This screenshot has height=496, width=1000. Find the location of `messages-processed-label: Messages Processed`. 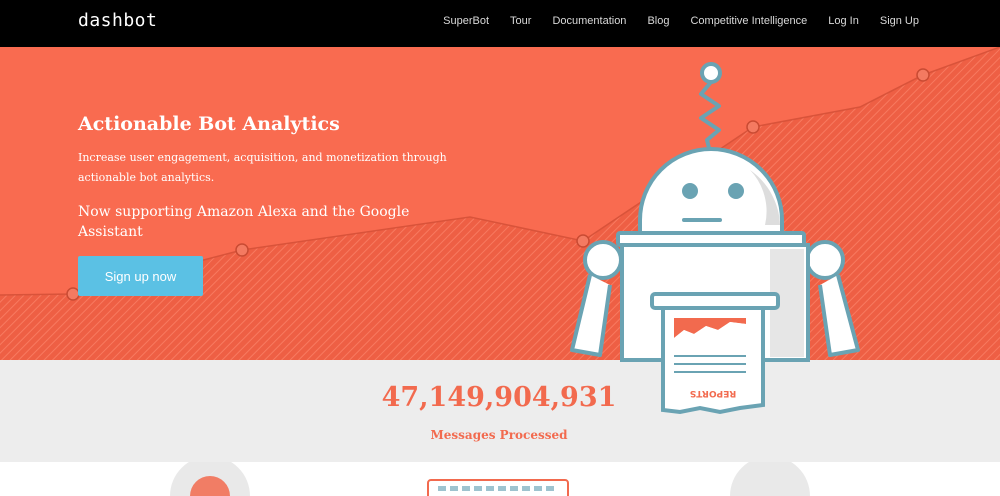

messages-processed-label: Messages Processed is located at coordinates (499, 435).